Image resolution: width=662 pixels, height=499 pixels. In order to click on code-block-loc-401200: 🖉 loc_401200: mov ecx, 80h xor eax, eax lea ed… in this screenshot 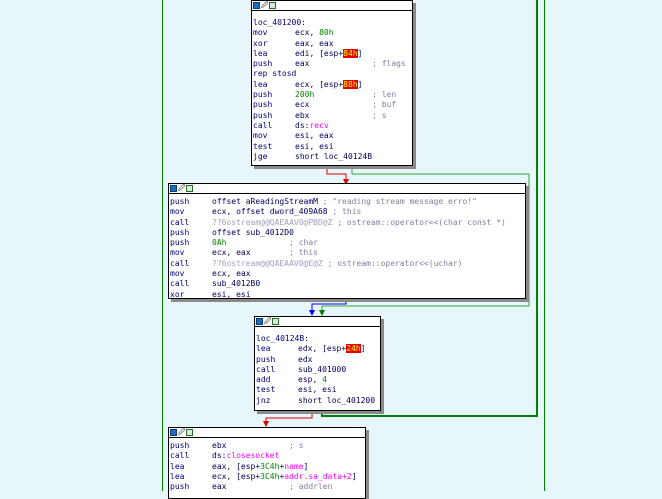, I will do `click(332, 83)`.